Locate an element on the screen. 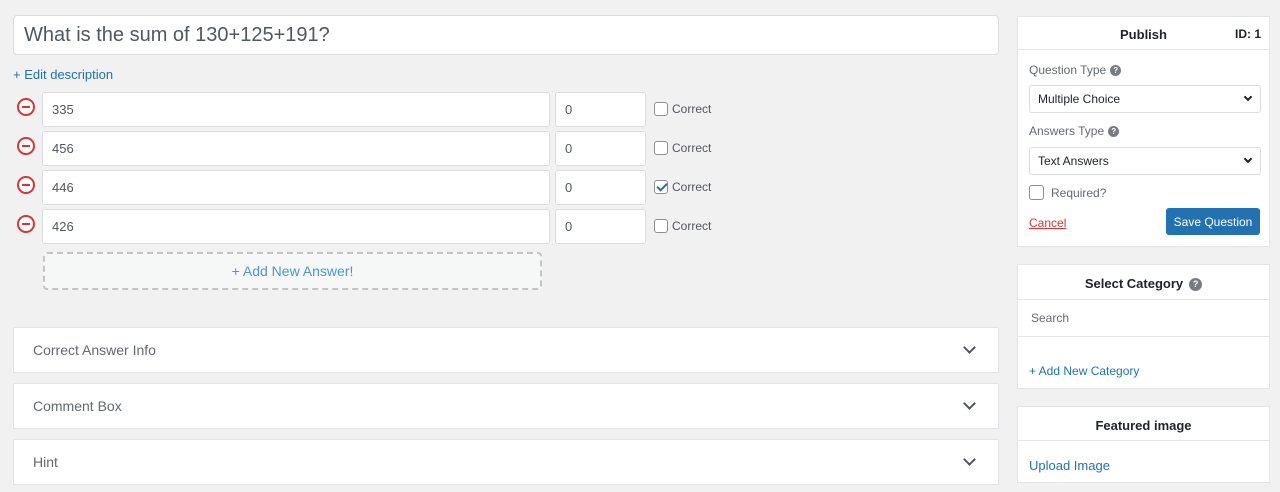 The image size is (1280, 492). correct-checkbox-checked is located at coordinates (661, 187).